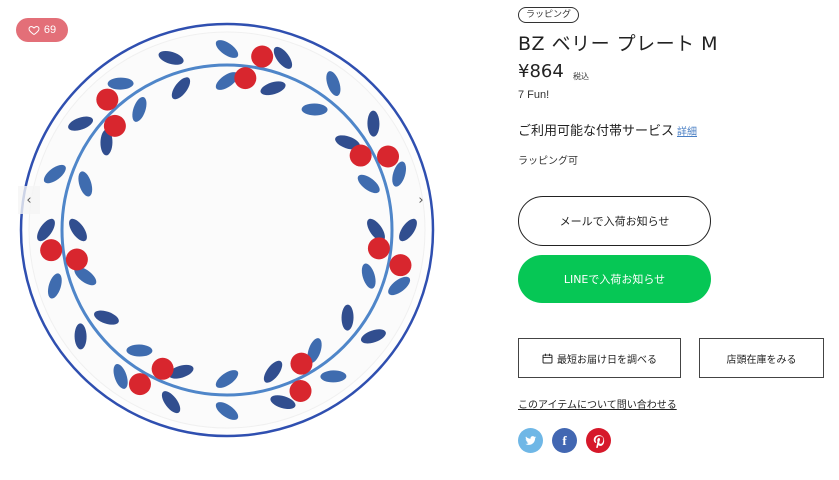 The image size is (839, 480). I want to click on twitter-share-button, so click(530, 440).